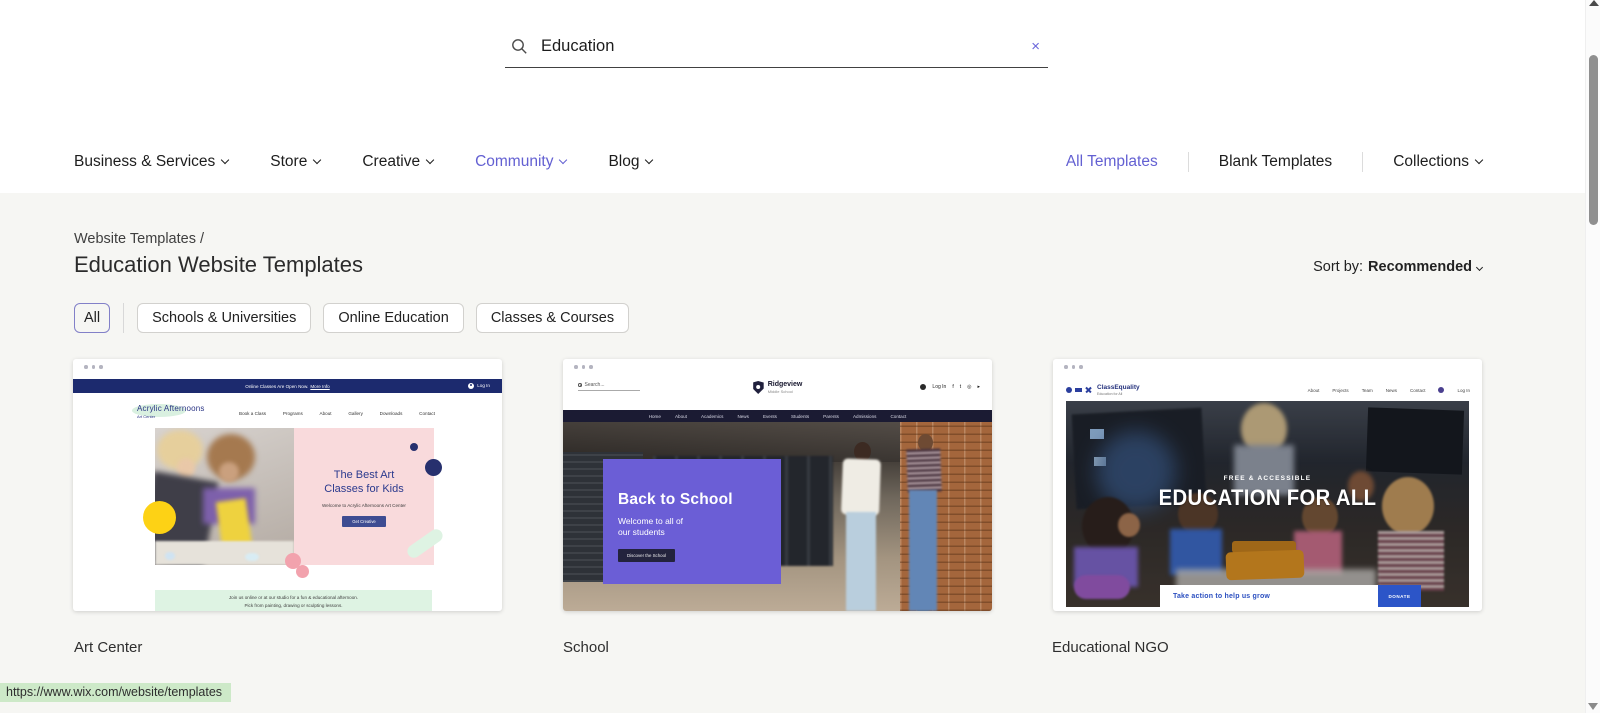 The image size is (1600, 713). I want to click on preview-cta-button: Discover the School, so click(647, 556).